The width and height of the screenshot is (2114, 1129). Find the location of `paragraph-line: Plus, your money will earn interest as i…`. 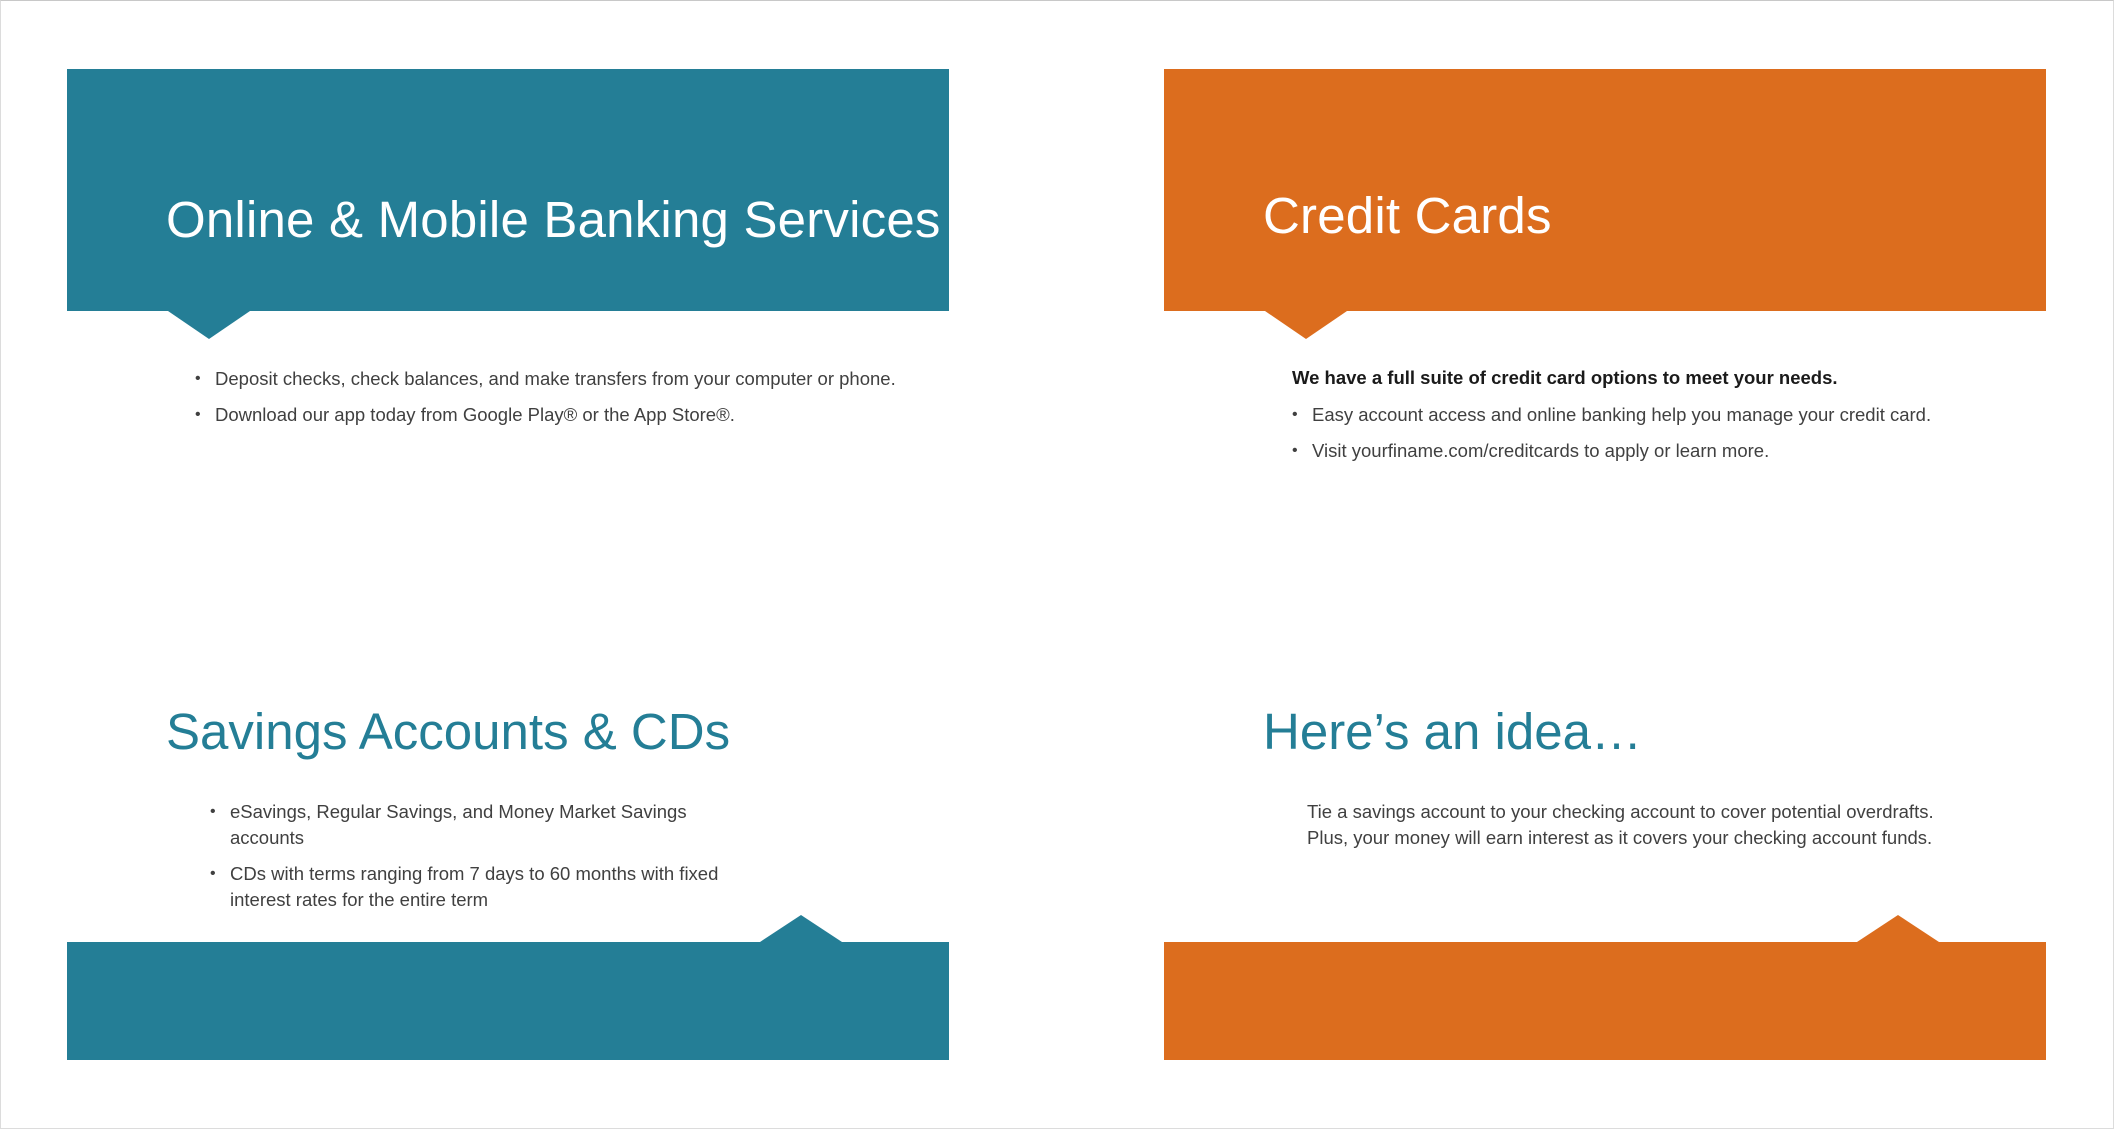

paragraph-line: Plus, your money will earn interest as i… is located at coordinates (1620, 837).